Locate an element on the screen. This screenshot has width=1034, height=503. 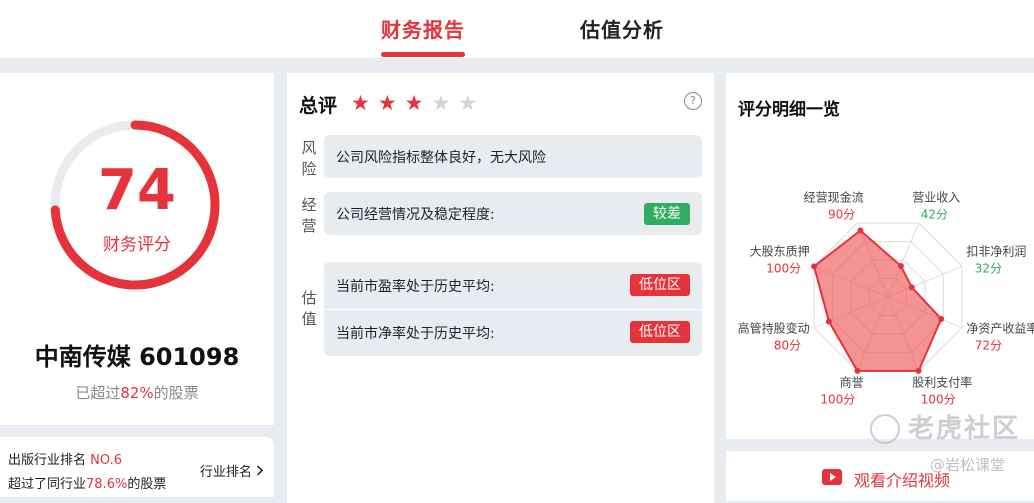
pe-badge: 低位区 is located at coordinates (660, 285).